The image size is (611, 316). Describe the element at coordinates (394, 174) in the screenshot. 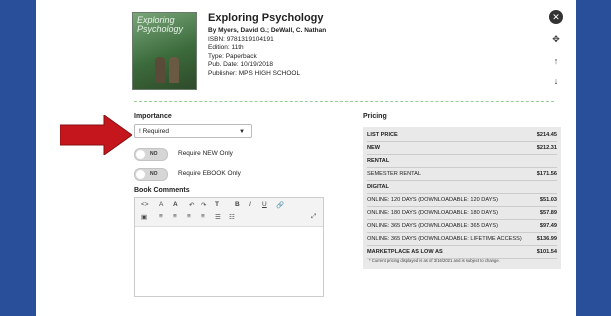

I see `price-label: SEMESTER RENTAL` at that location.